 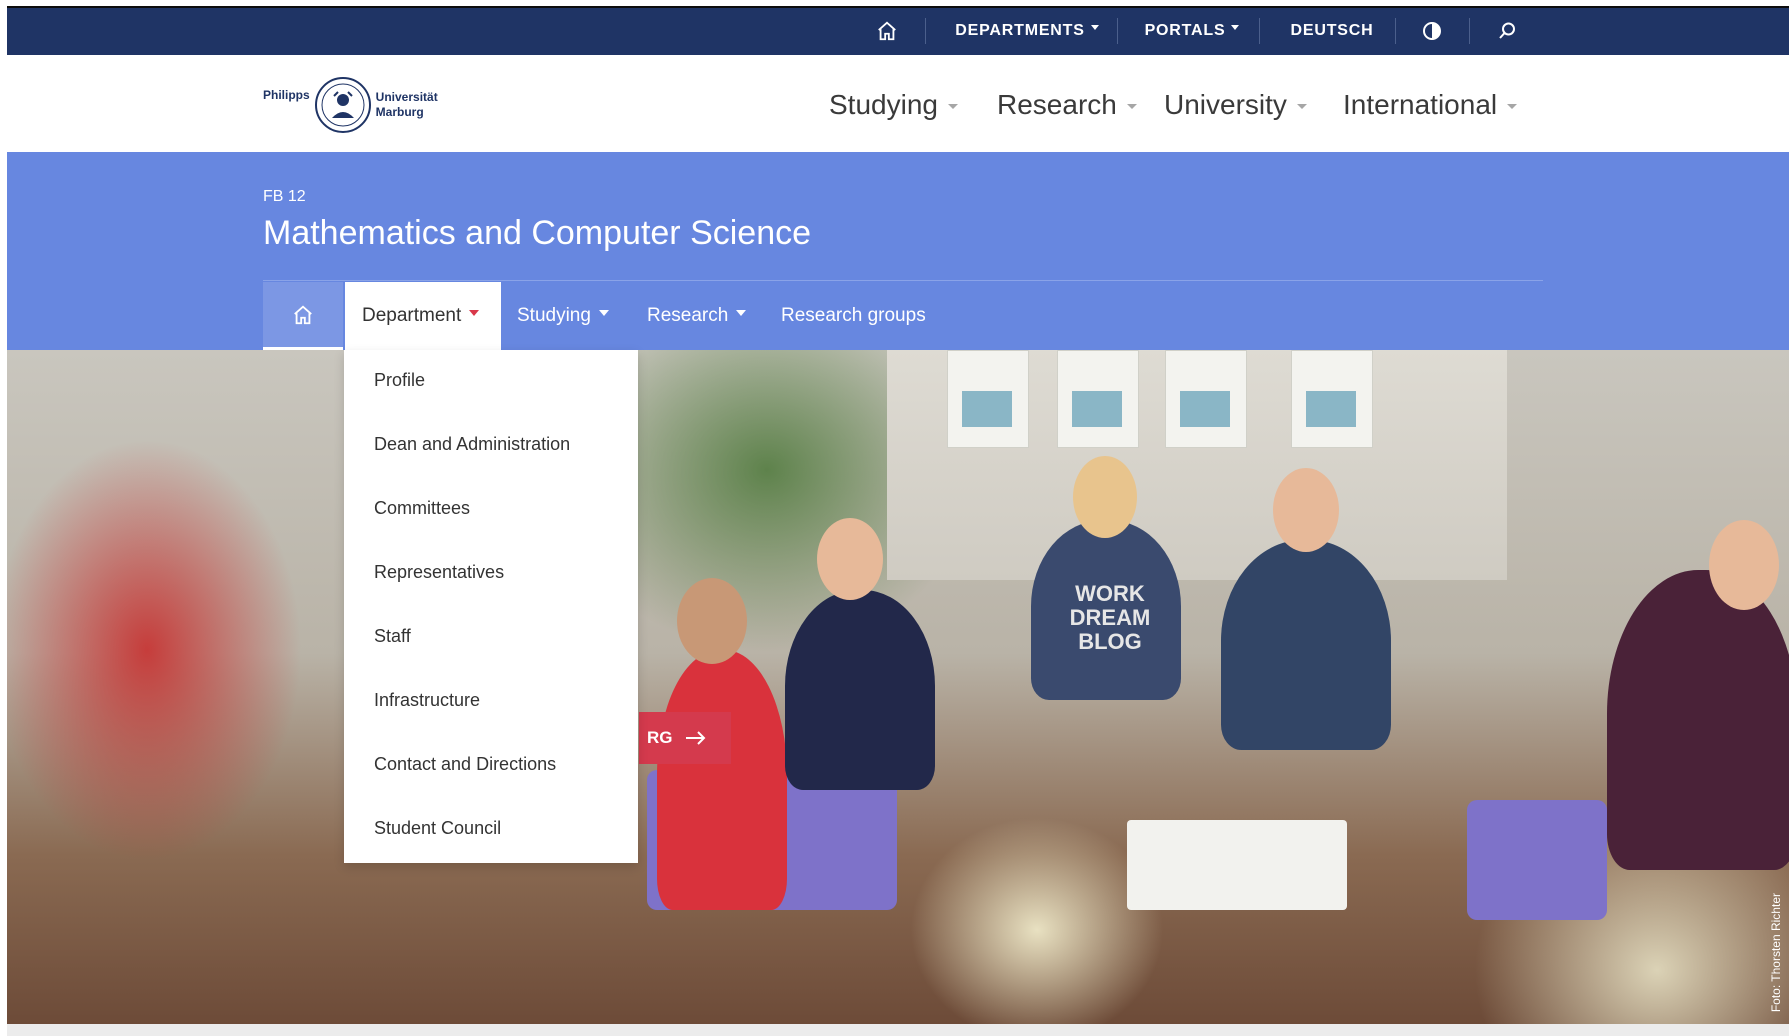 What do you see at coordinates (465, 764) in the screenshot?
I see `dropdown-item-contact-directions: Contact and Directions` at bounding box center [465, 764].